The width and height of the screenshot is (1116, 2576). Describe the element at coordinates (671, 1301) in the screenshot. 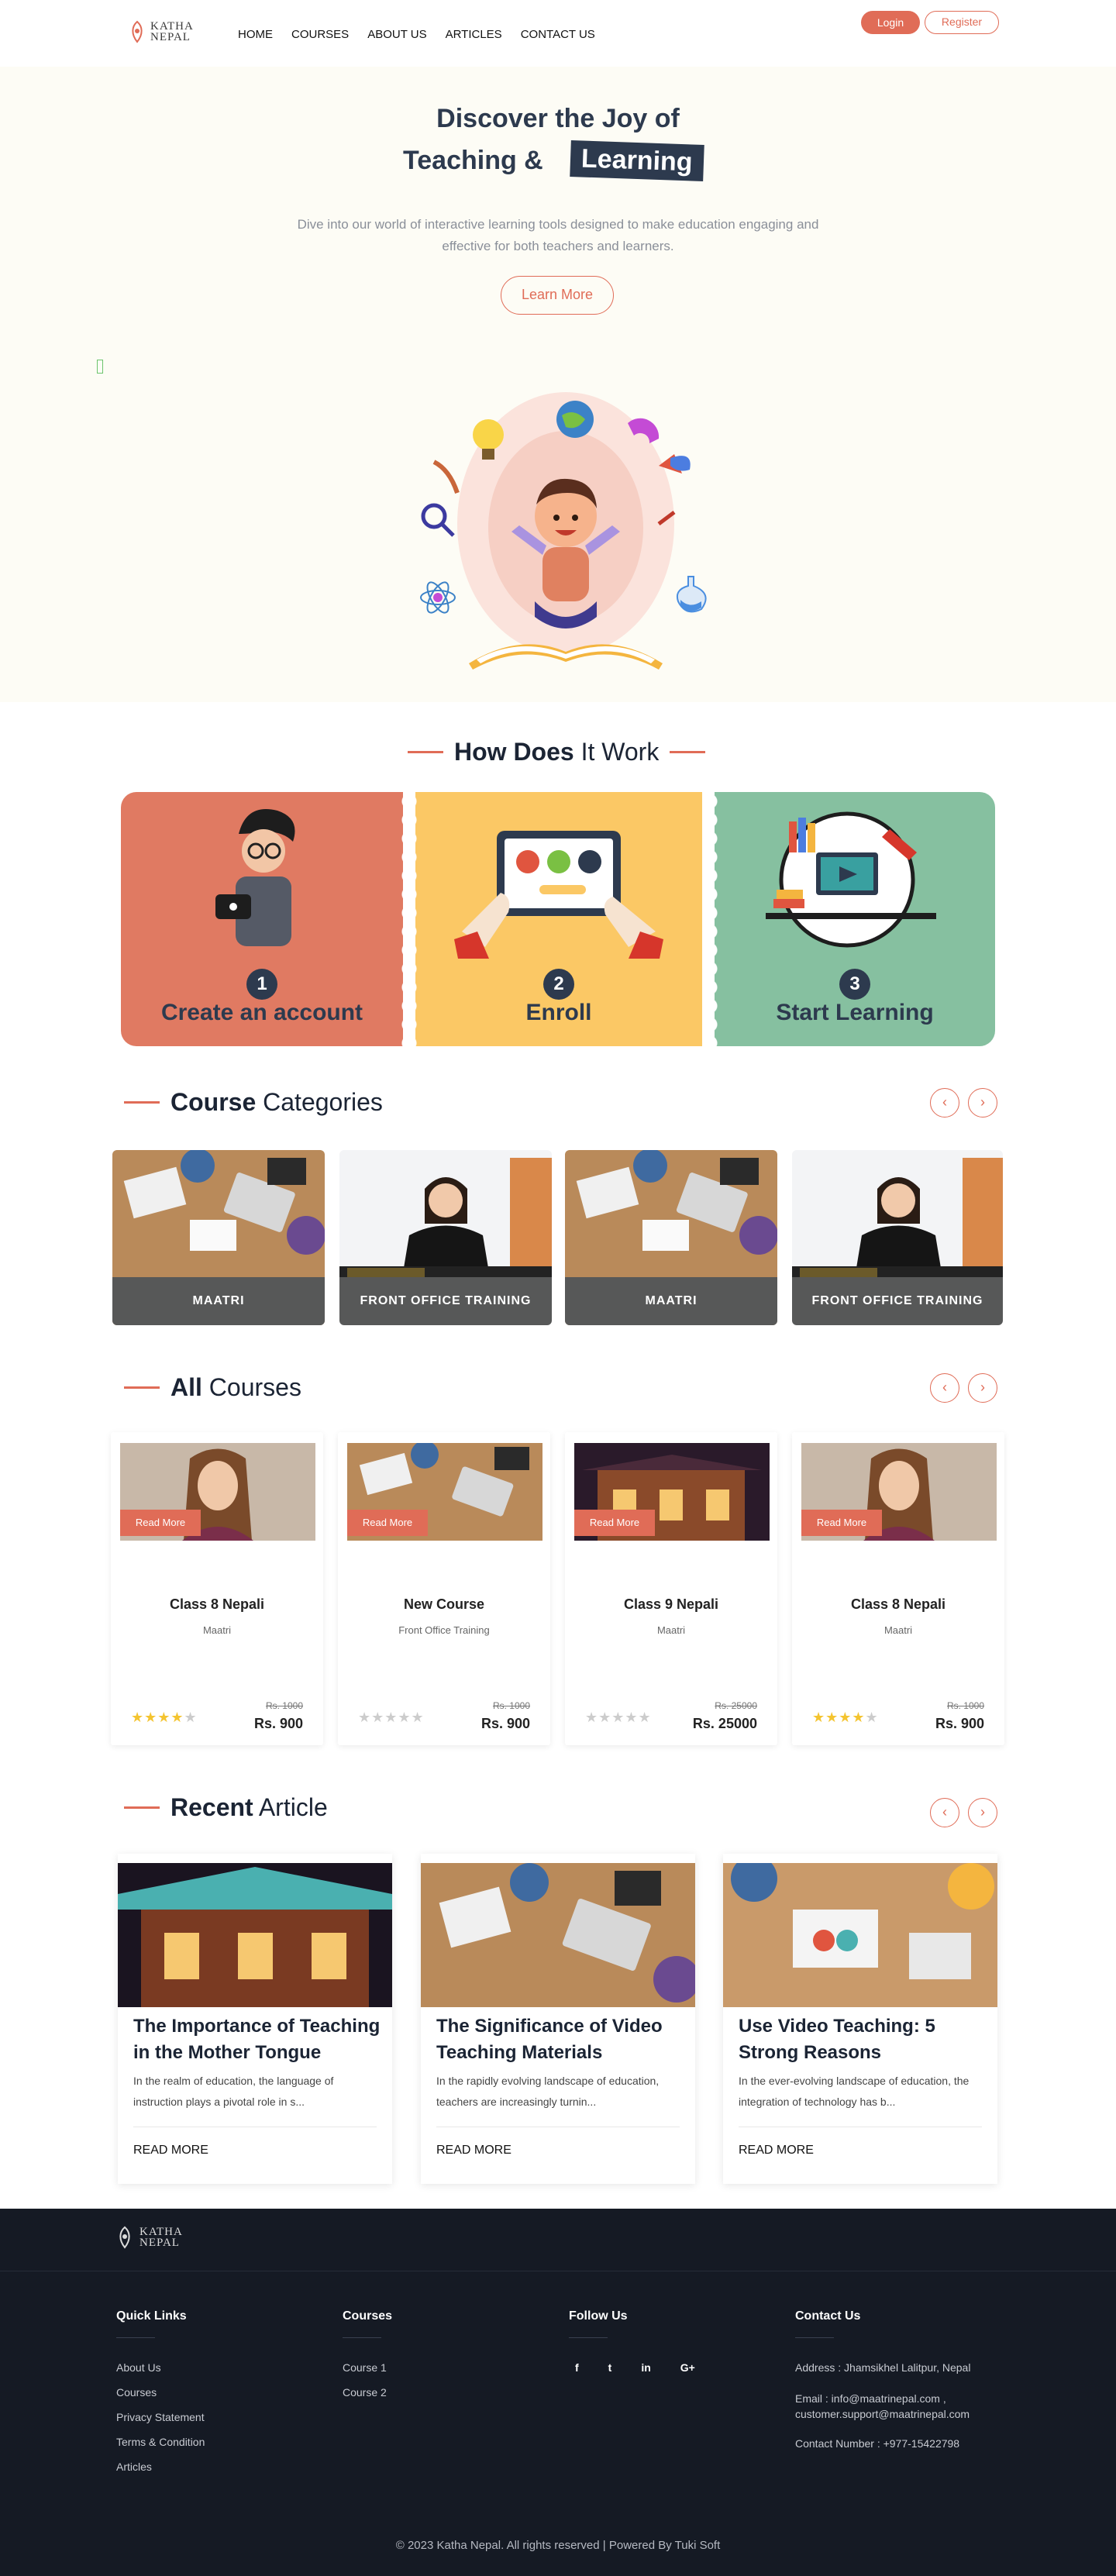

I see `category-label: MAATRI` at that location.